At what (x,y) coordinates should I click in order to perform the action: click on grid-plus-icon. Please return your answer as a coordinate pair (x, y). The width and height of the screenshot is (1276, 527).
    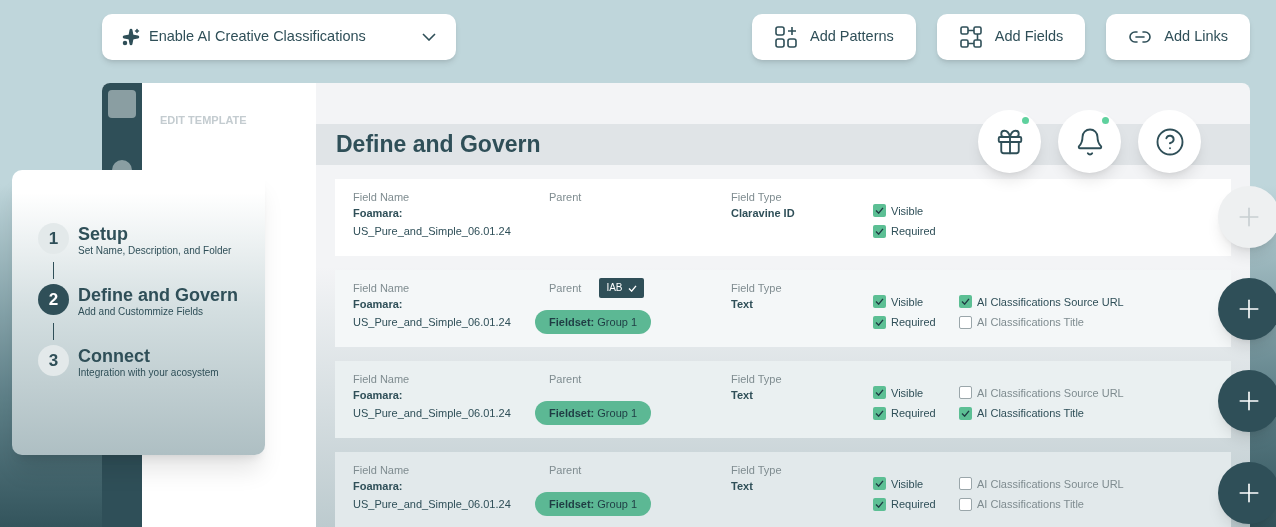
    Looking at the image, I should click on (785, 36).